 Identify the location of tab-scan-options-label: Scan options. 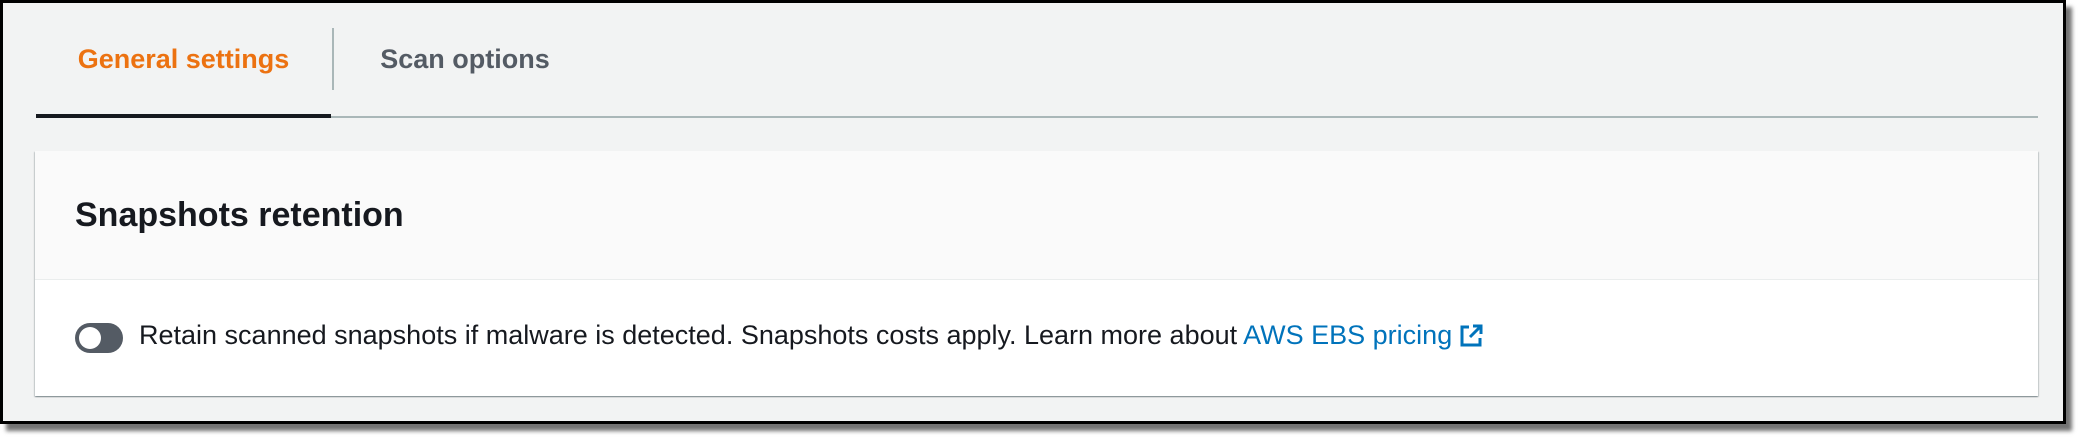
(465, 59).